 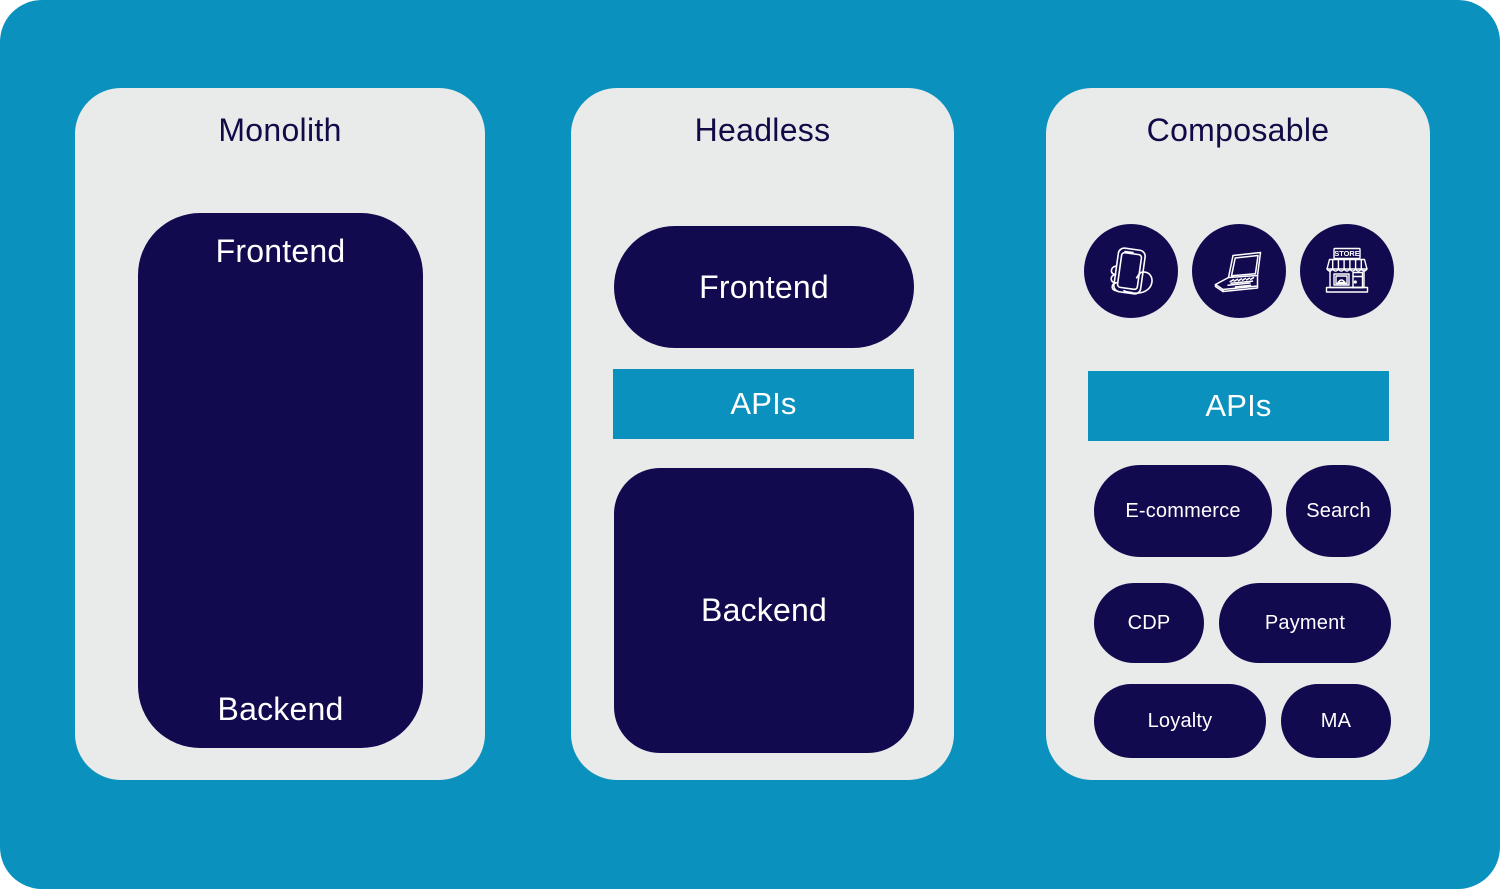 What do you see at coordinates (1180, 721) in the screenshot?
I see `service-pill-loyalty: Loyalty` at bounding box center [1180, 721].